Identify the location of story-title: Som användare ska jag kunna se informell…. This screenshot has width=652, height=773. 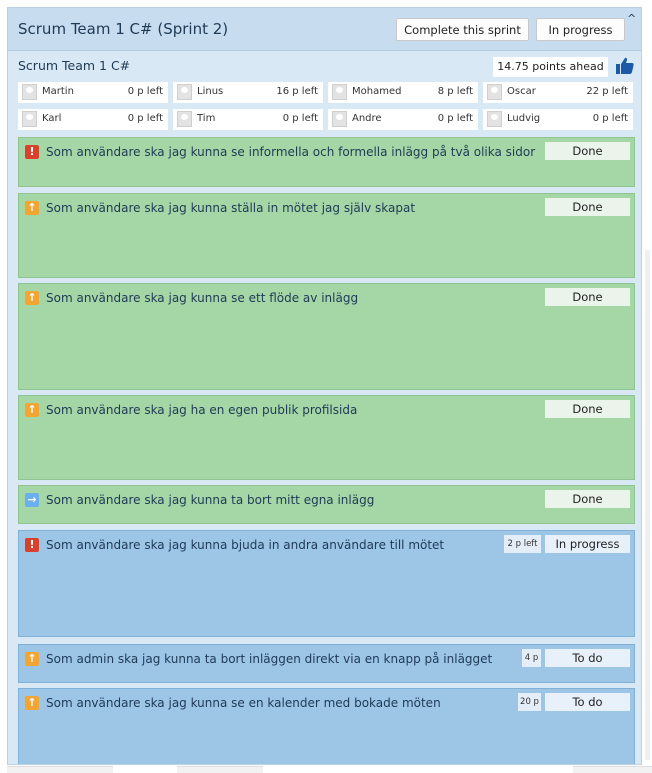
(291, 152).